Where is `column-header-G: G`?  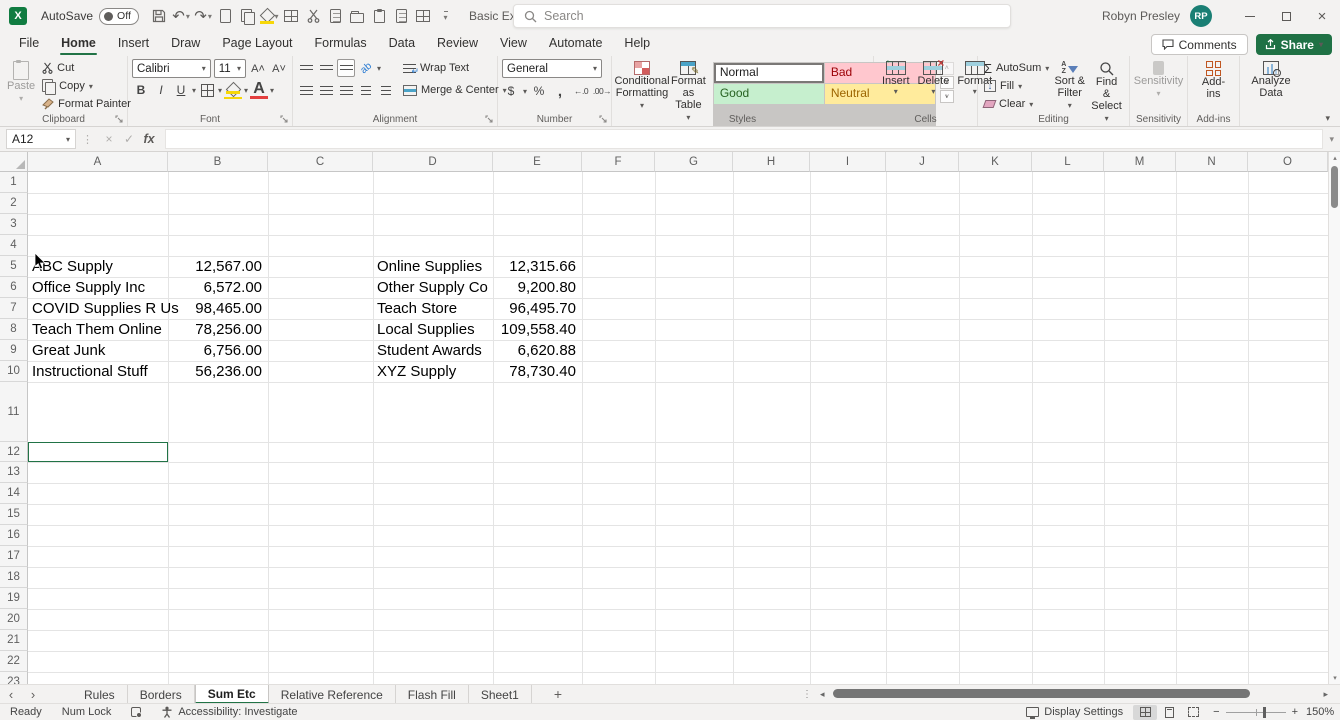
column-header-G: G is located at coordinates (694, 162).